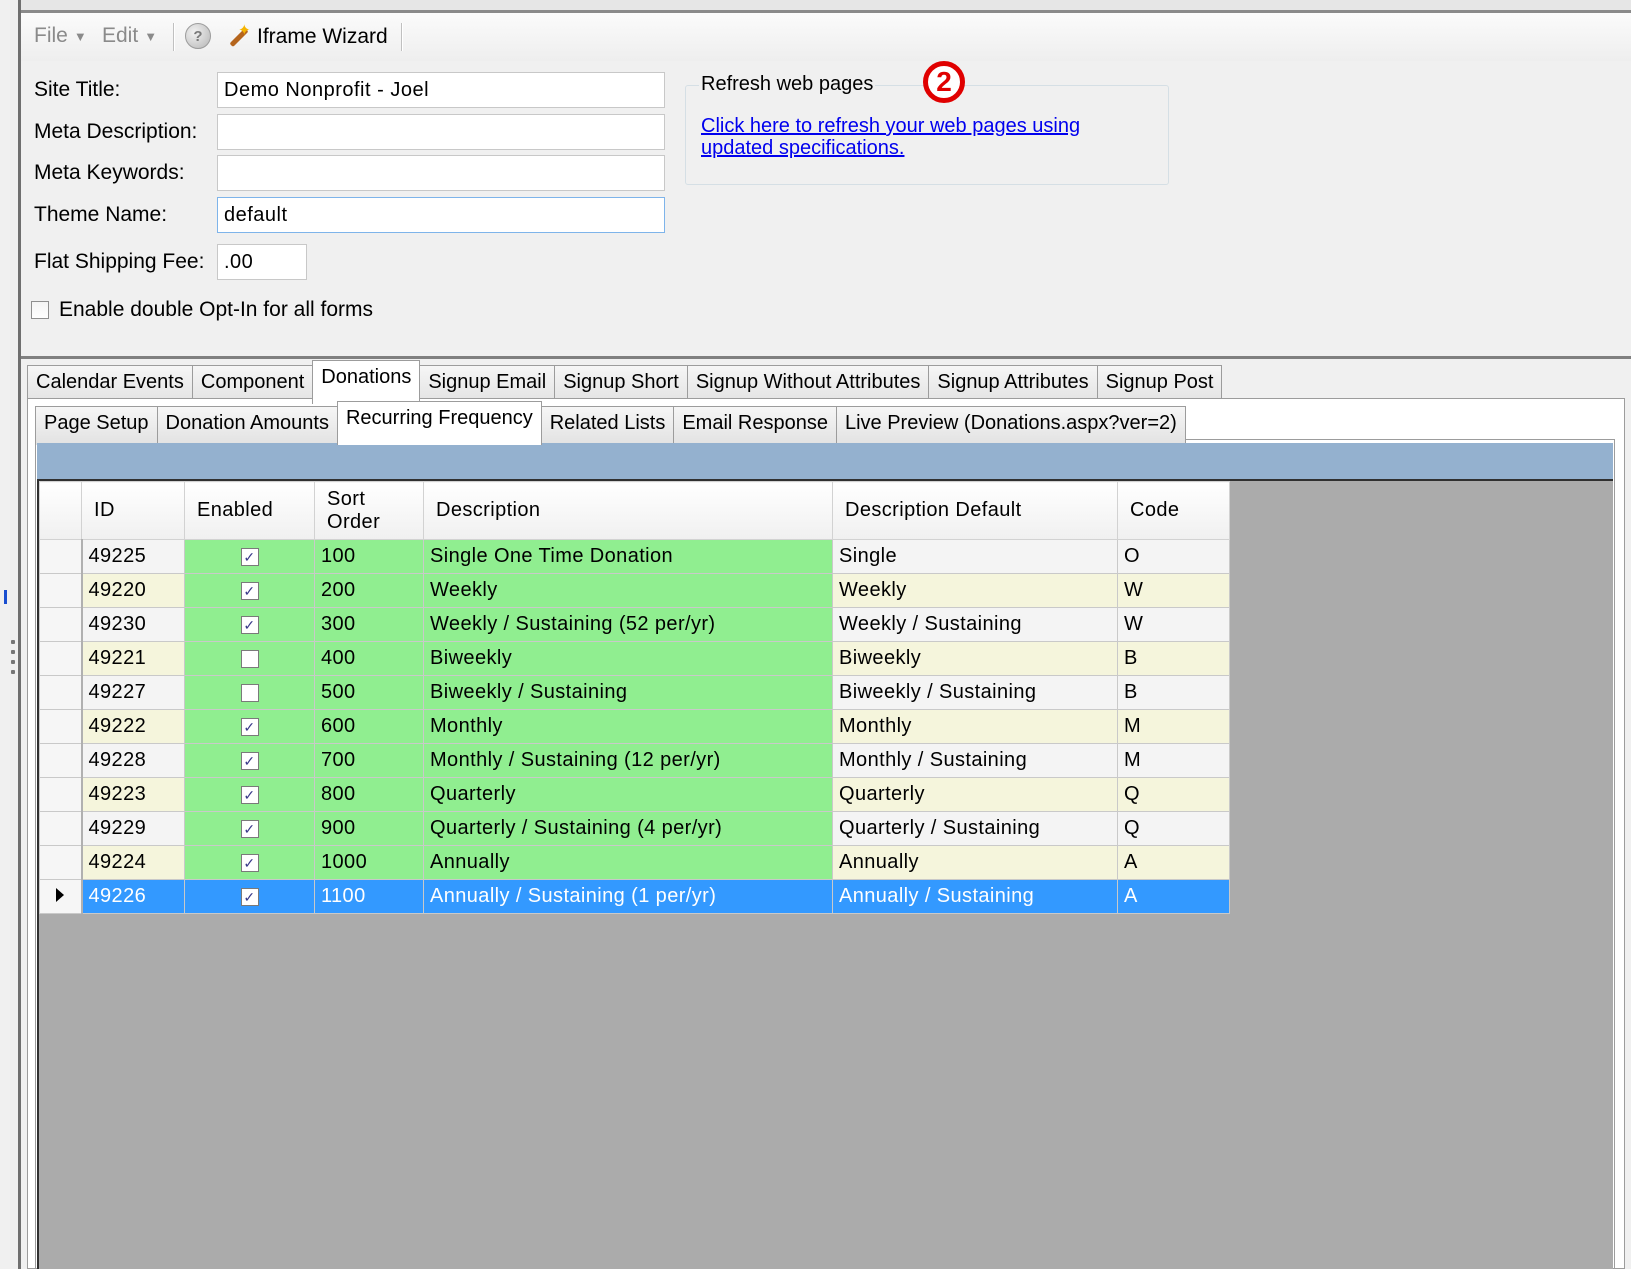 The height and width of the screenshot is (1269, 1631). Describe the element at coordinates (628, 862) in the screenshot. I see `description-cell: Annually` at that location.